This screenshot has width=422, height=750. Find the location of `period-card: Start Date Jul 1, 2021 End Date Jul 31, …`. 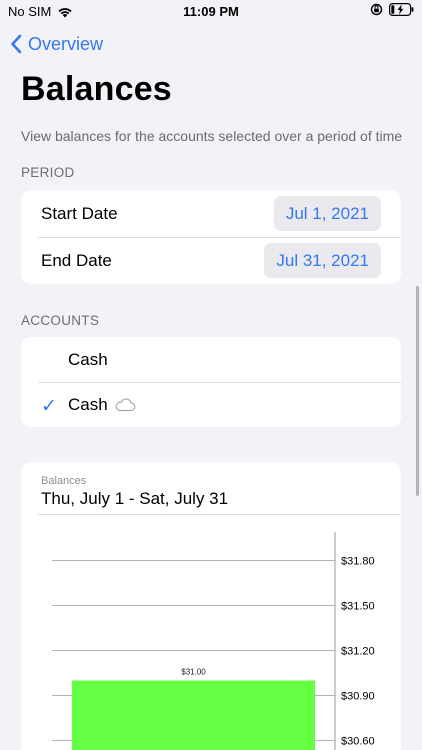

period-card: Start Date Jul 1, 2021 End Date Jul 31, … is located at coordinates (211, 237).